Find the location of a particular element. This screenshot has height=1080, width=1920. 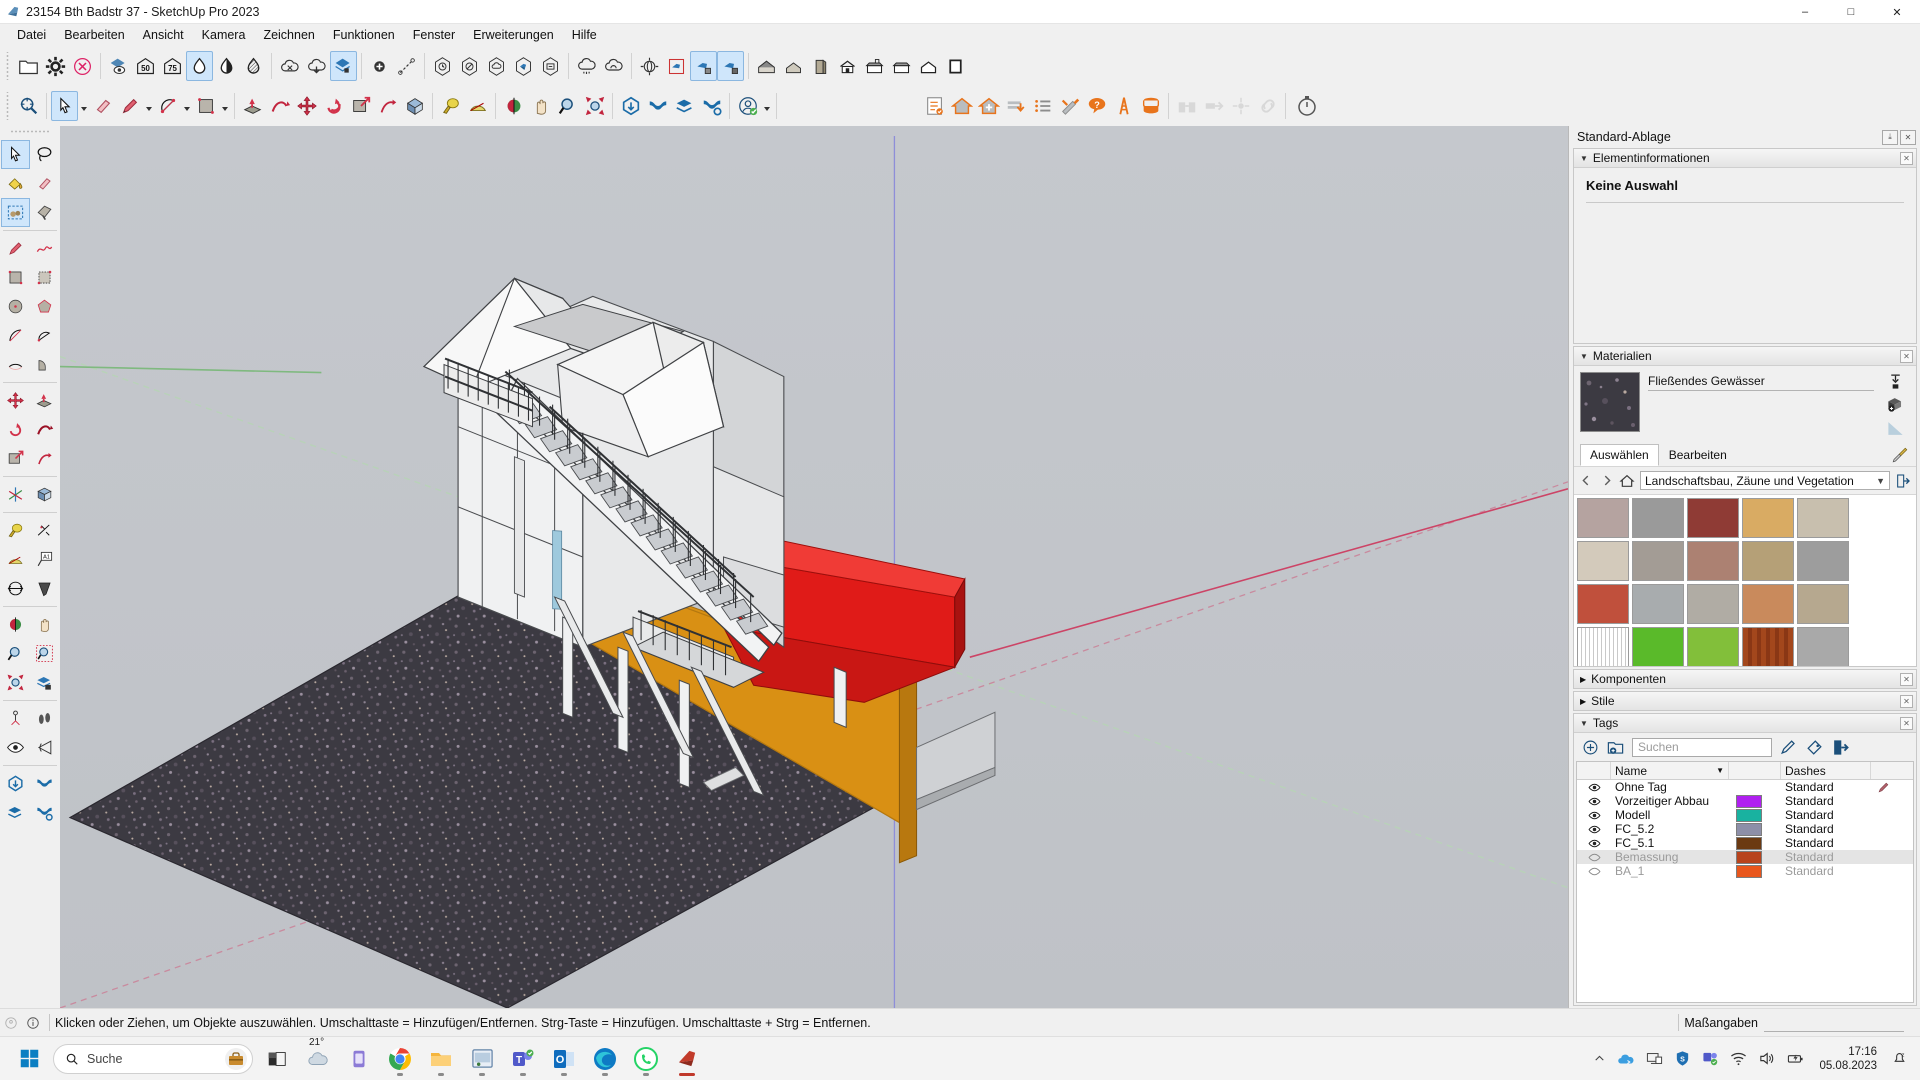

taskbar-sketchup is located at coordinates (687, 1059).